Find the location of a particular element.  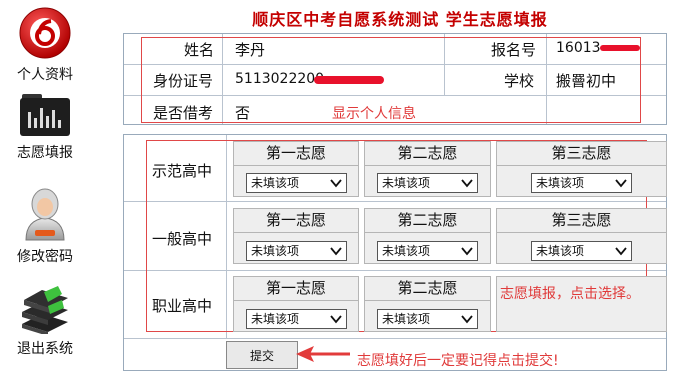

sidebar-item-profile: 个人资料 is located at coordinates (45, 45).